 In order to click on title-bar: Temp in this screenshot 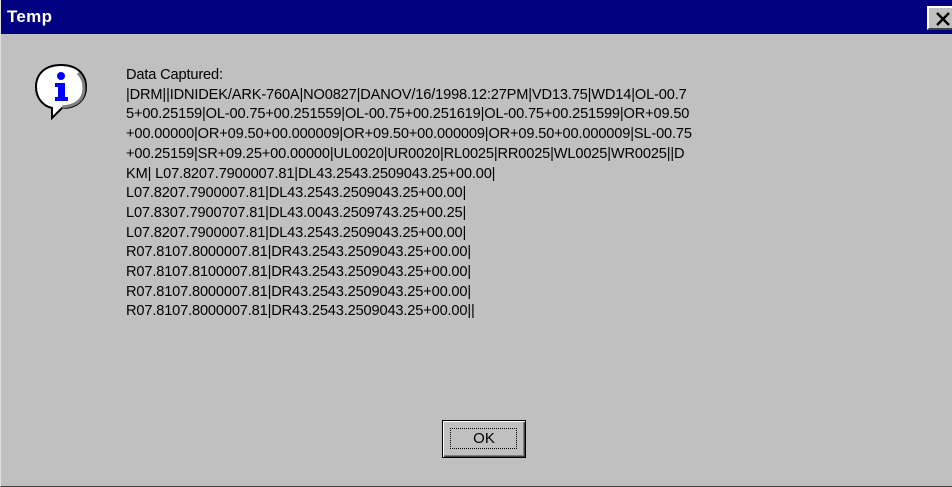, I will do `click(476, 17)`.